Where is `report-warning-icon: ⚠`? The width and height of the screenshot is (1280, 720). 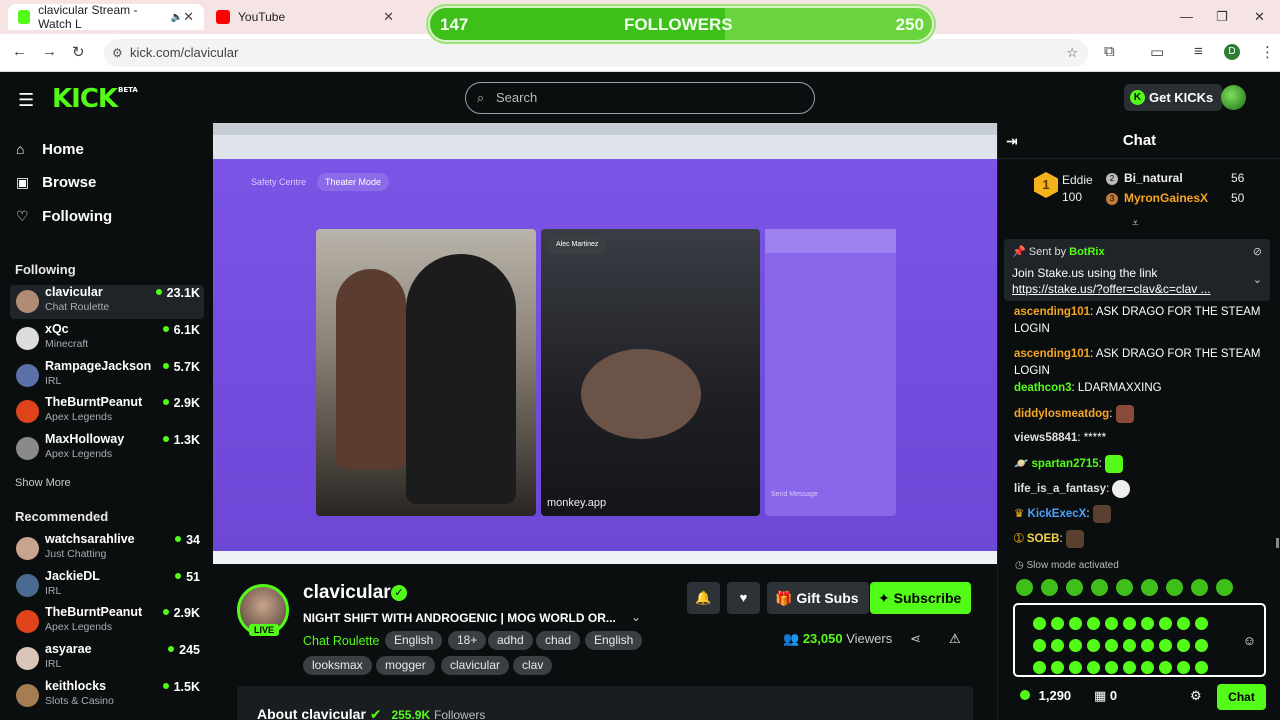 report-warning-icon: ⚠ is located at coordinates (955, 639).